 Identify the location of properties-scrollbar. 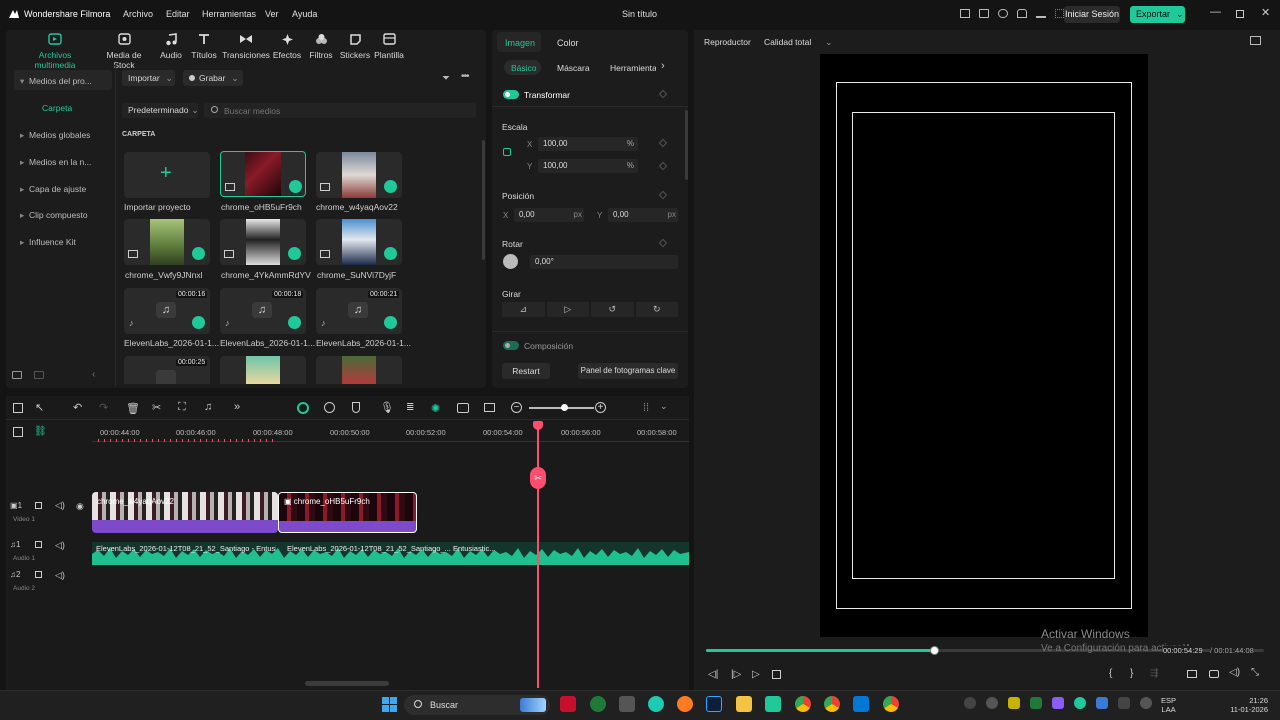
(686, 145).